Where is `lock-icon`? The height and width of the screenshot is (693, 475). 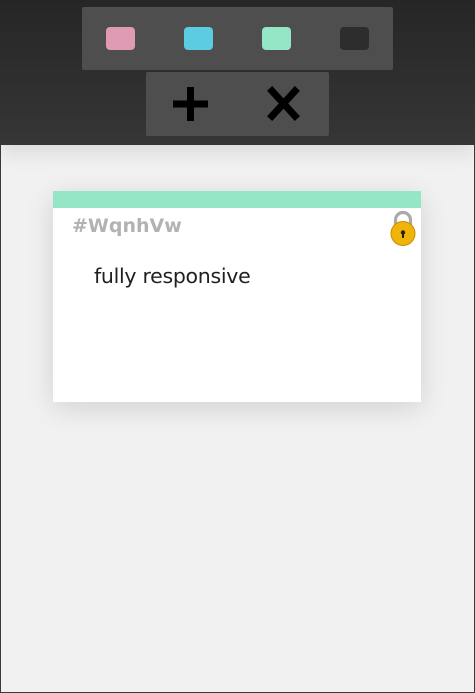 lock-icon is located at coordinates (403, 228).